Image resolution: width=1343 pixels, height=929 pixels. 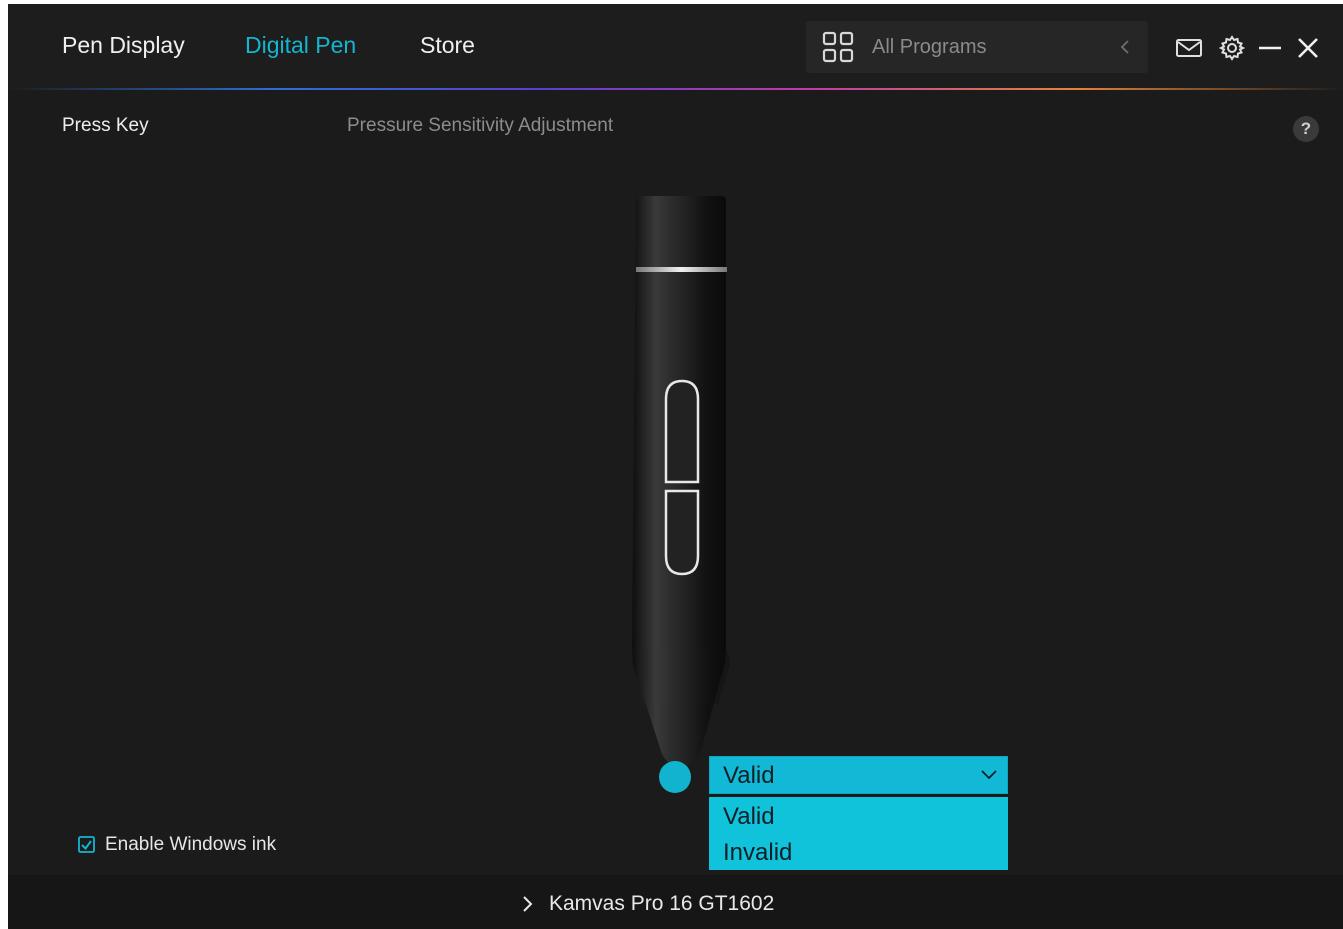 What do you see at coordinates (1308, 48) in the screenshot?
I see `close-icon` at bounding box center [1308, 48].